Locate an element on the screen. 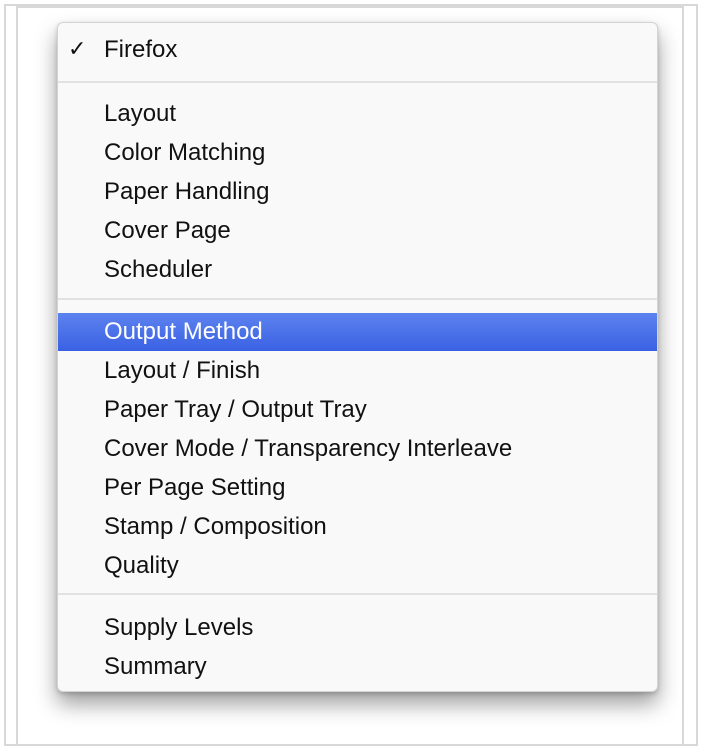  menu-item-scheduler: Scheduler is located at coordinates (357, 270).